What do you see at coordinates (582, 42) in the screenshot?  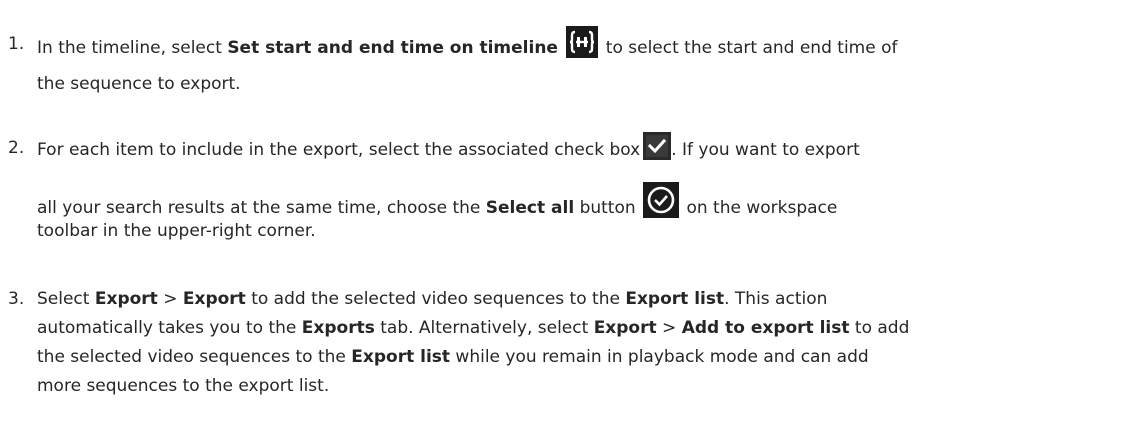 I see `set-start-end-time-icon` at bounding box center [582, 42].